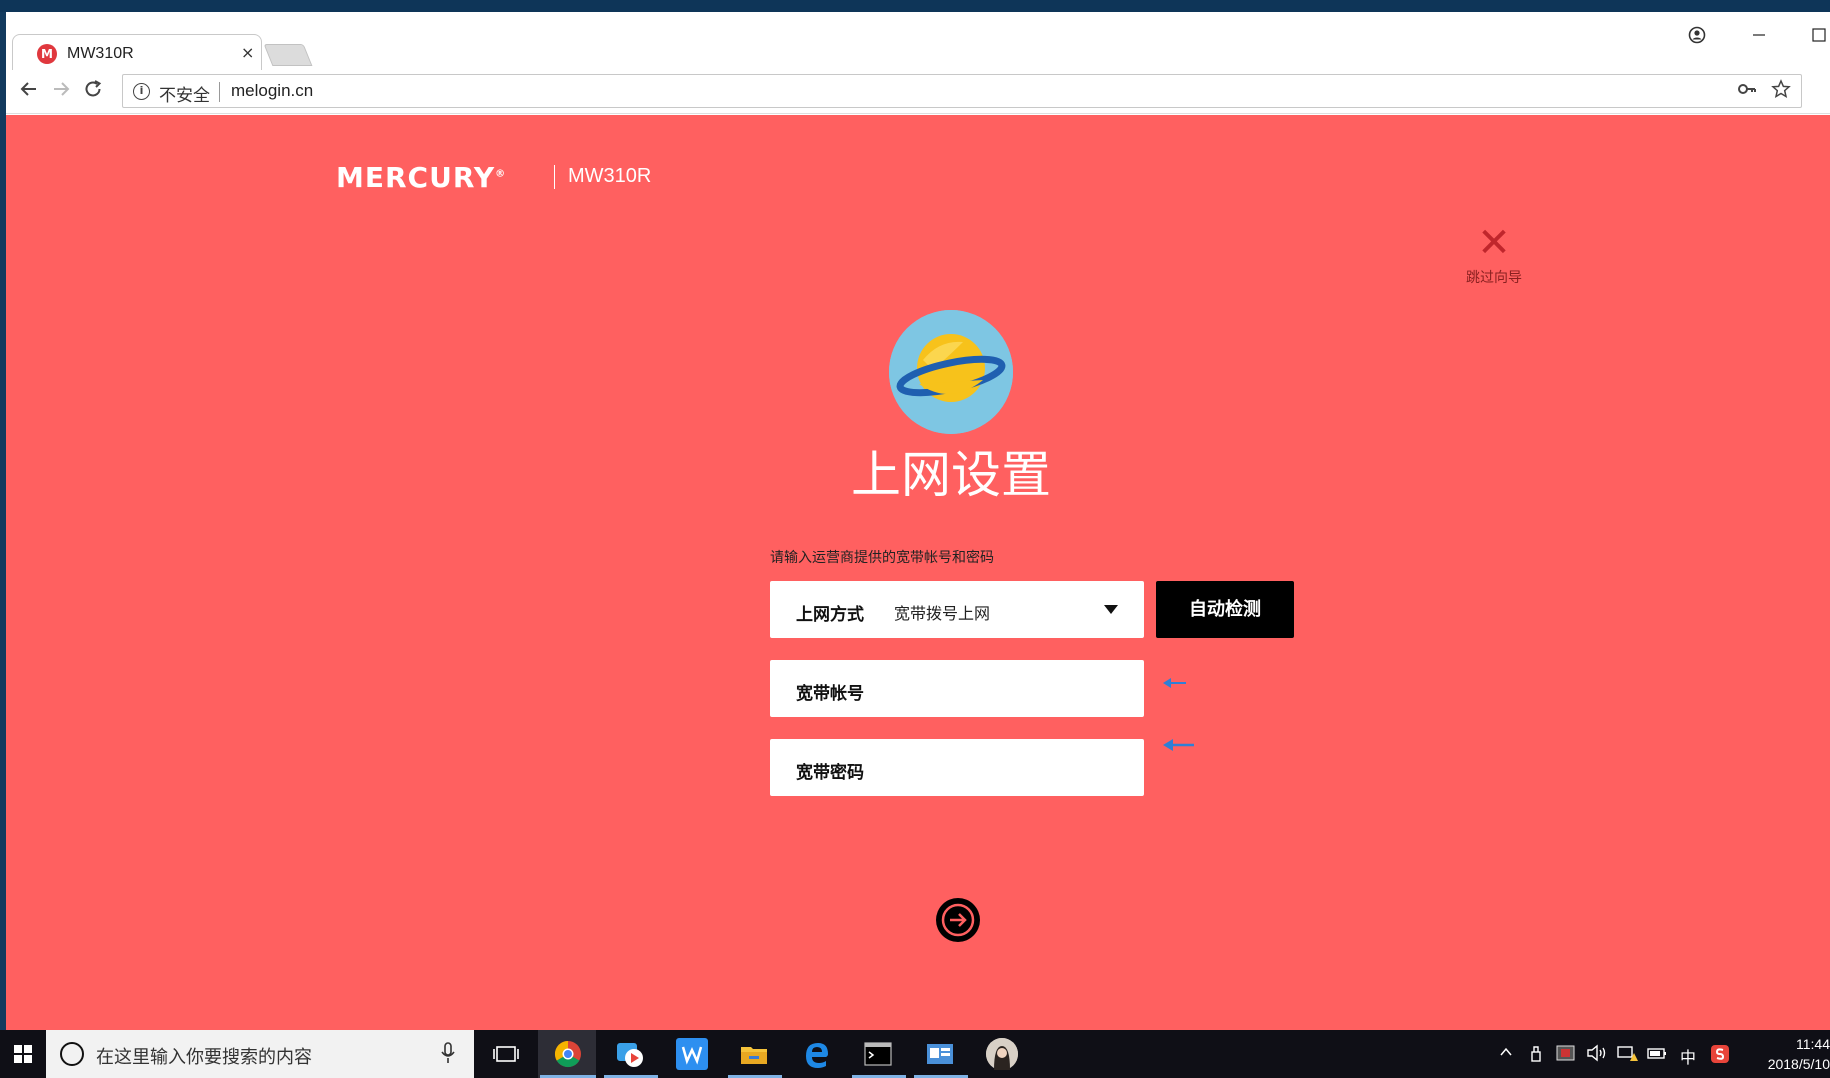 Image resolution: width=1830 pixels, height=1078 pixels. What do you see at coordinates (1597, 1055) in the screenshot?
I see `volume-icon` at bounding box center [1597, 1055].